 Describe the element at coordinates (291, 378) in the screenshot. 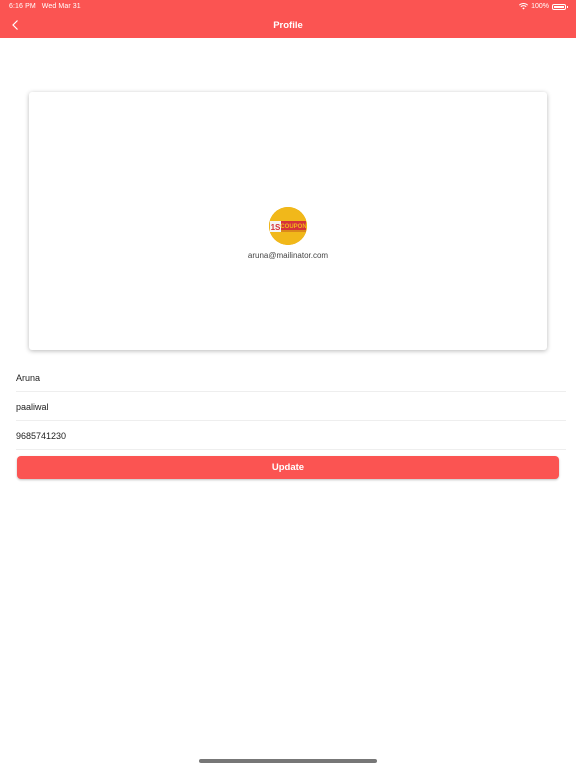

I see `first-name-field: Aruna` at that location.